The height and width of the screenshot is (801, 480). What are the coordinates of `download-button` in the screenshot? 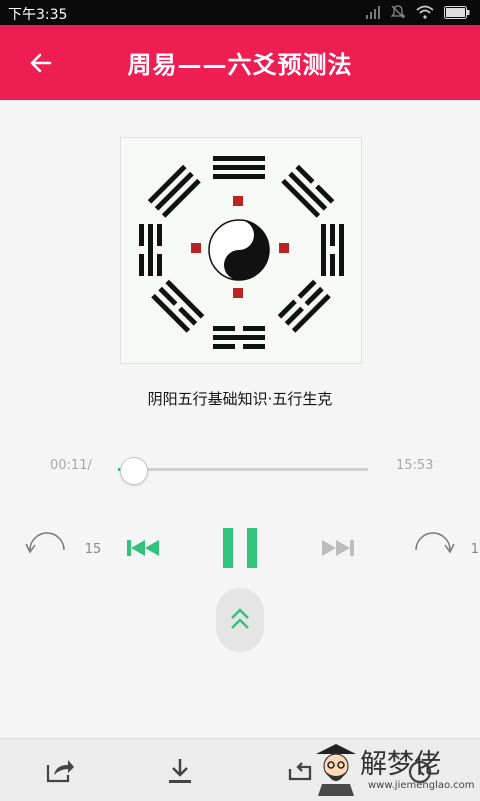 It's located at (180, 771).